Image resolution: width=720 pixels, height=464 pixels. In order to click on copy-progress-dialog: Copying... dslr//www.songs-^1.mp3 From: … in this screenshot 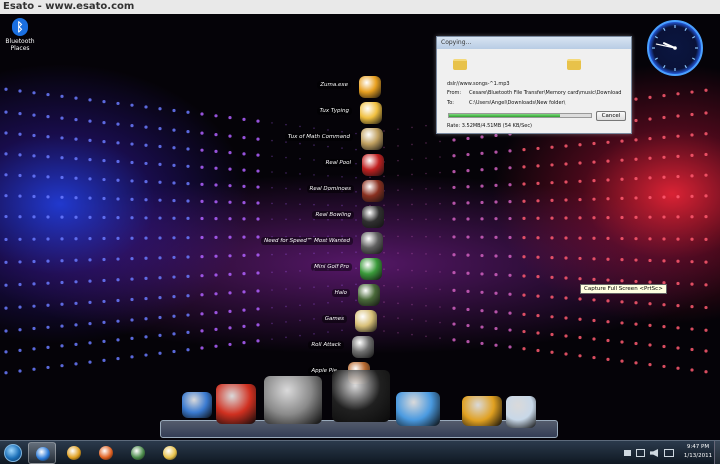, I will do `click(534, 85)`.